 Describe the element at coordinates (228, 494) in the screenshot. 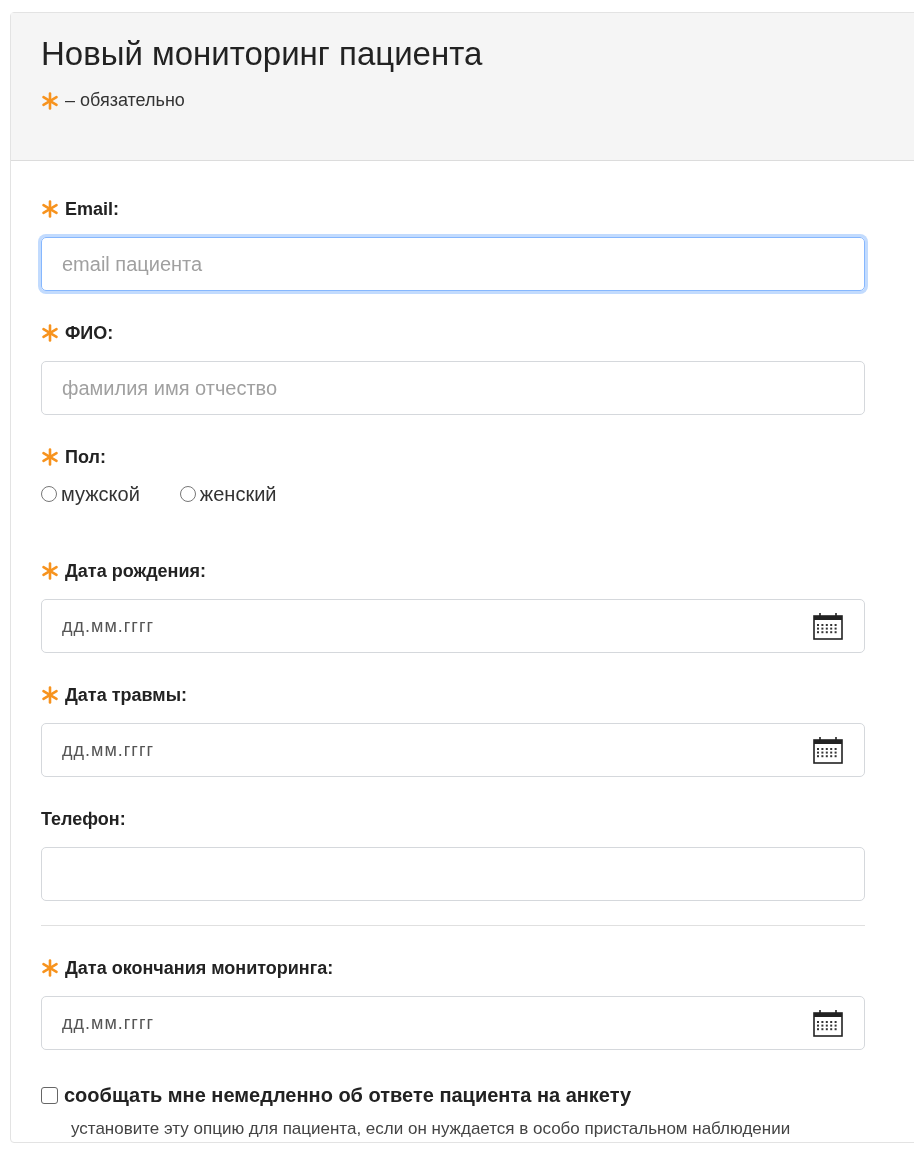

I see `radio-option: женский` at that location.